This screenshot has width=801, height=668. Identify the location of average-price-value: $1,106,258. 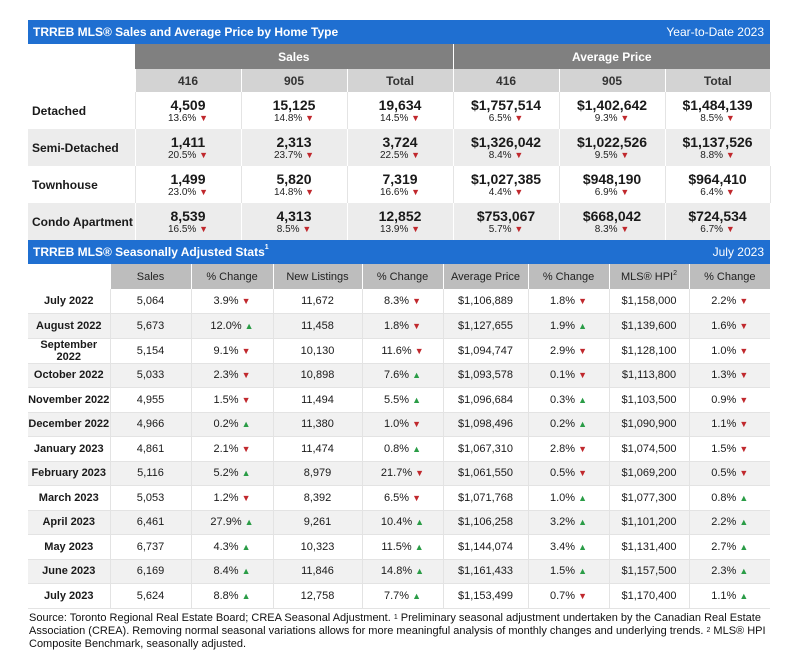
(486, 522).